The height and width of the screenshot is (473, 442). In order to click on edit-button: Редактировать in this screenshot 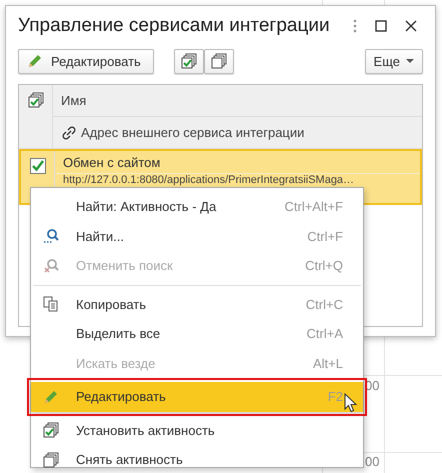, I will do `click(86, 61)`.